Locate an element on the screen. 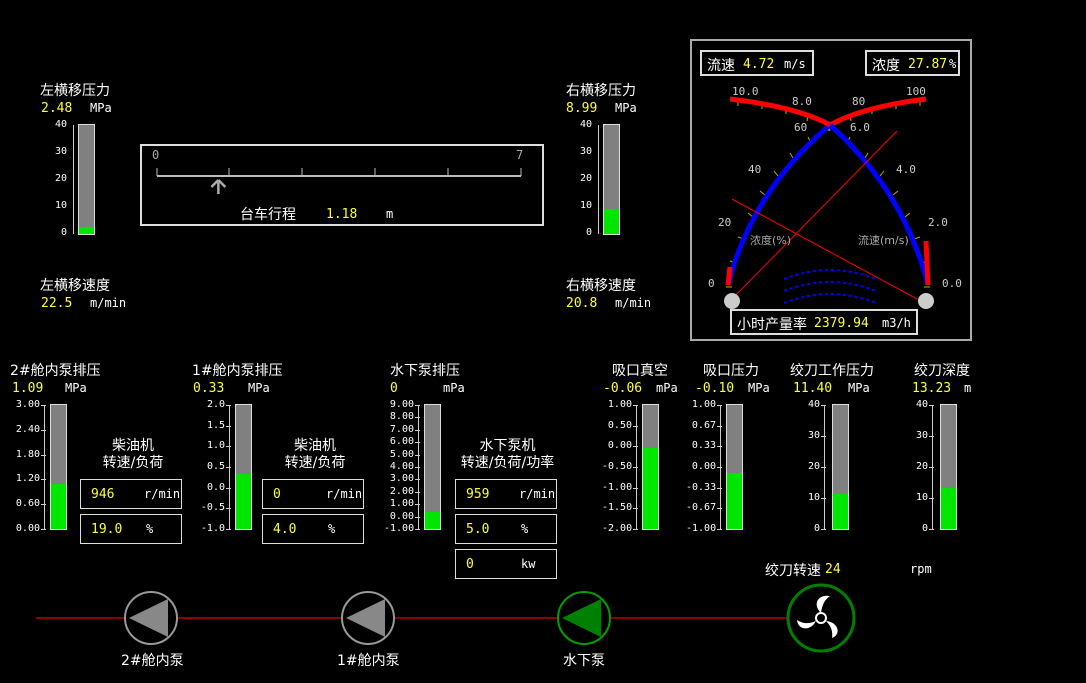 The width and height of the screenshot is (1086, 683). pump2-pressure-value: 1.09 is located at coordinates (28, 388).